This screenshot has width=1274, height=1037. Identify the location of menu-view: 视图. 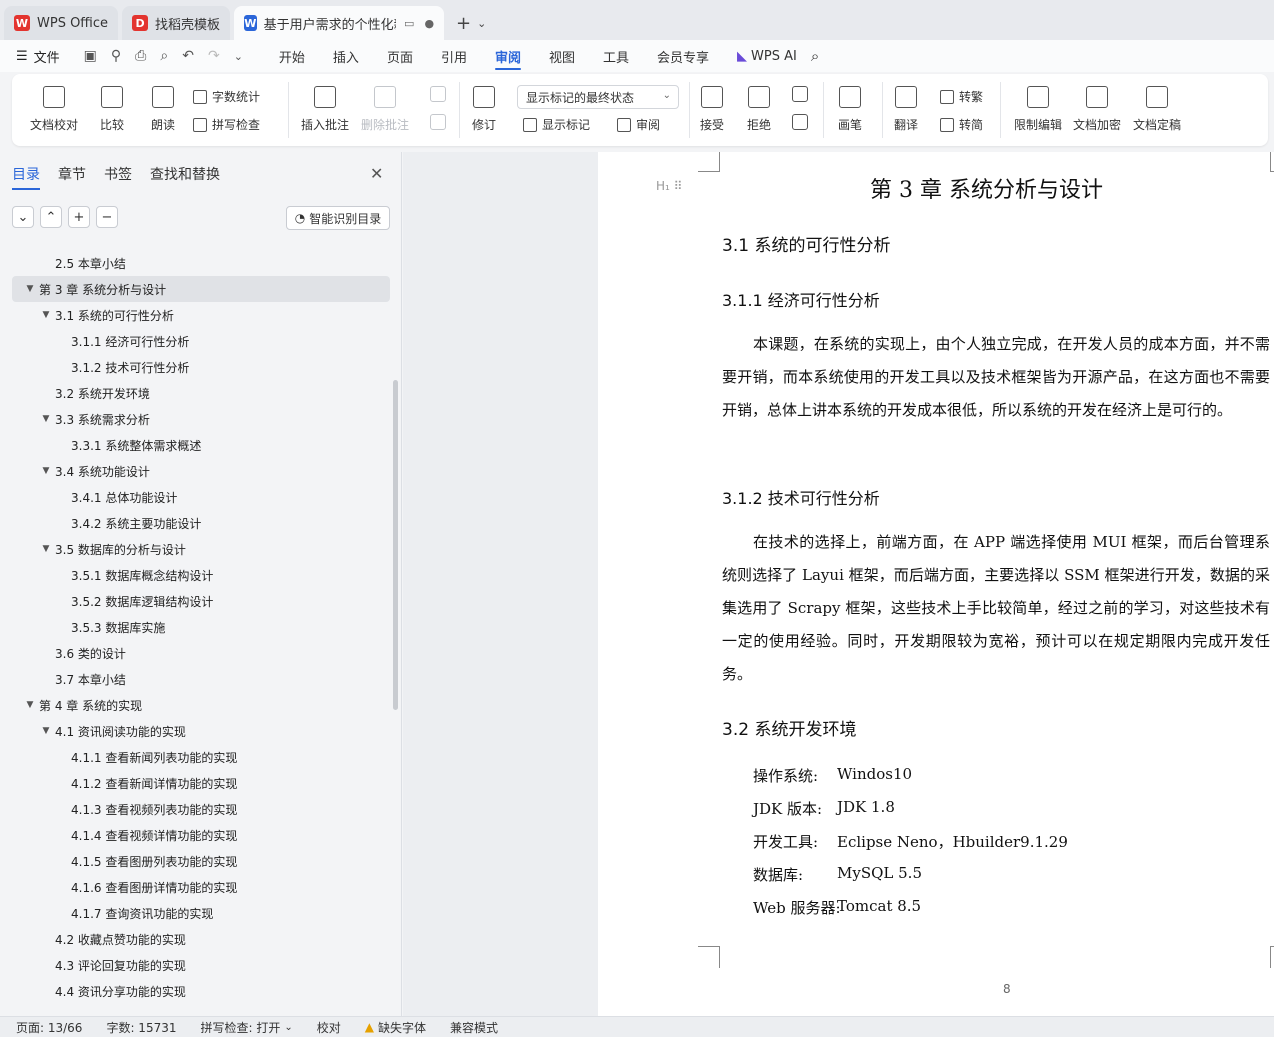
(562, 56).